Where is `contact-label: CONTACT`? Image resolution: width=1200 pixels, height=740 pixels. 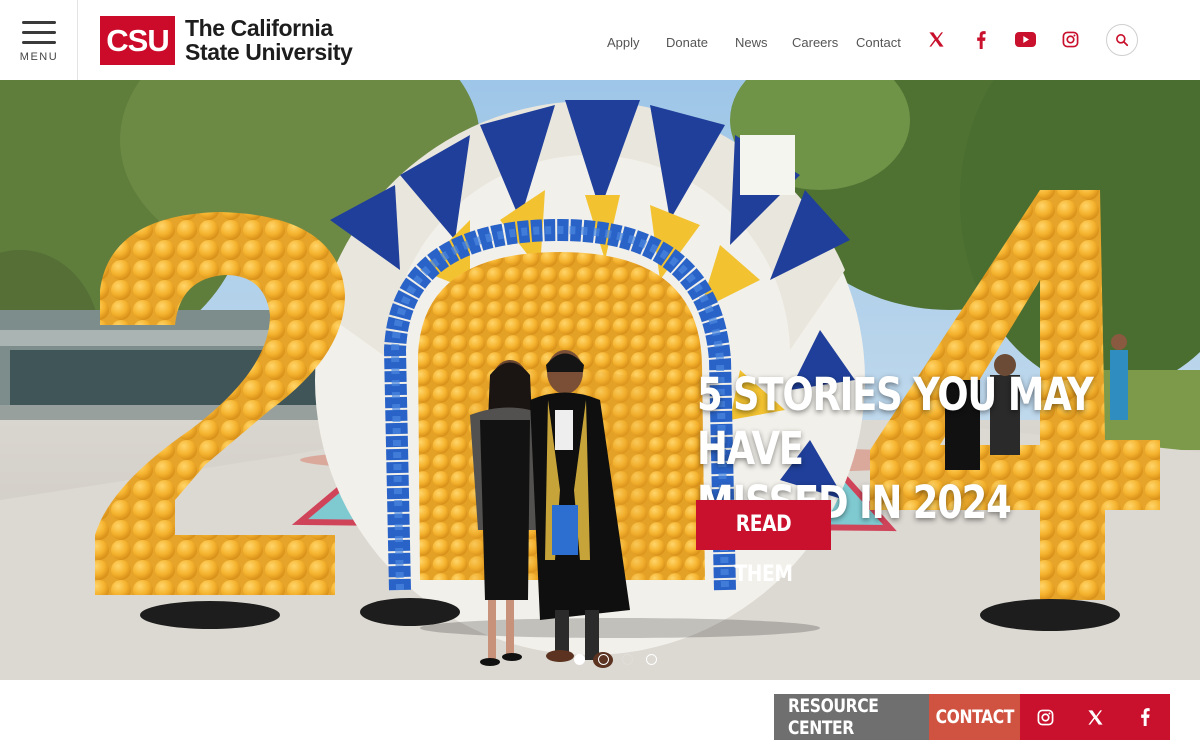 contact-label: CONTACT is located at coordinates (974, 717).